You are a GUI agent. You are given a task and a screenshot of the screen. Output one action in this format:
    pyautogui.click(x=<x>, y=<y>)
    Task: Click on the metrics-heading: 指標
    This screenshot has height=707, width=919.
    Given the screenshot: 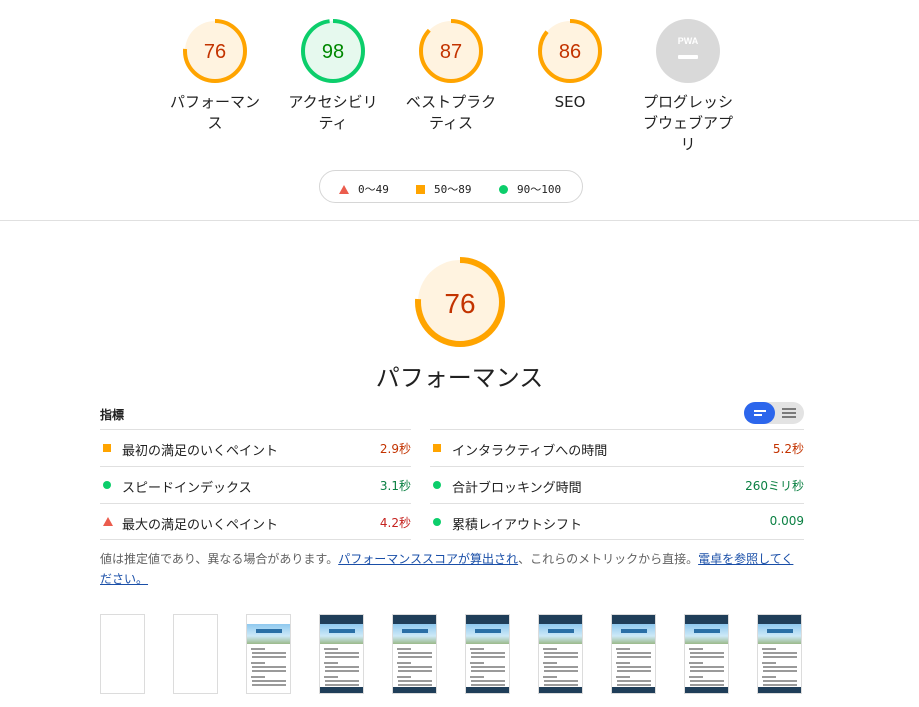 What is the action you would take?
    pyautogui.click(x=112, y=415)
    